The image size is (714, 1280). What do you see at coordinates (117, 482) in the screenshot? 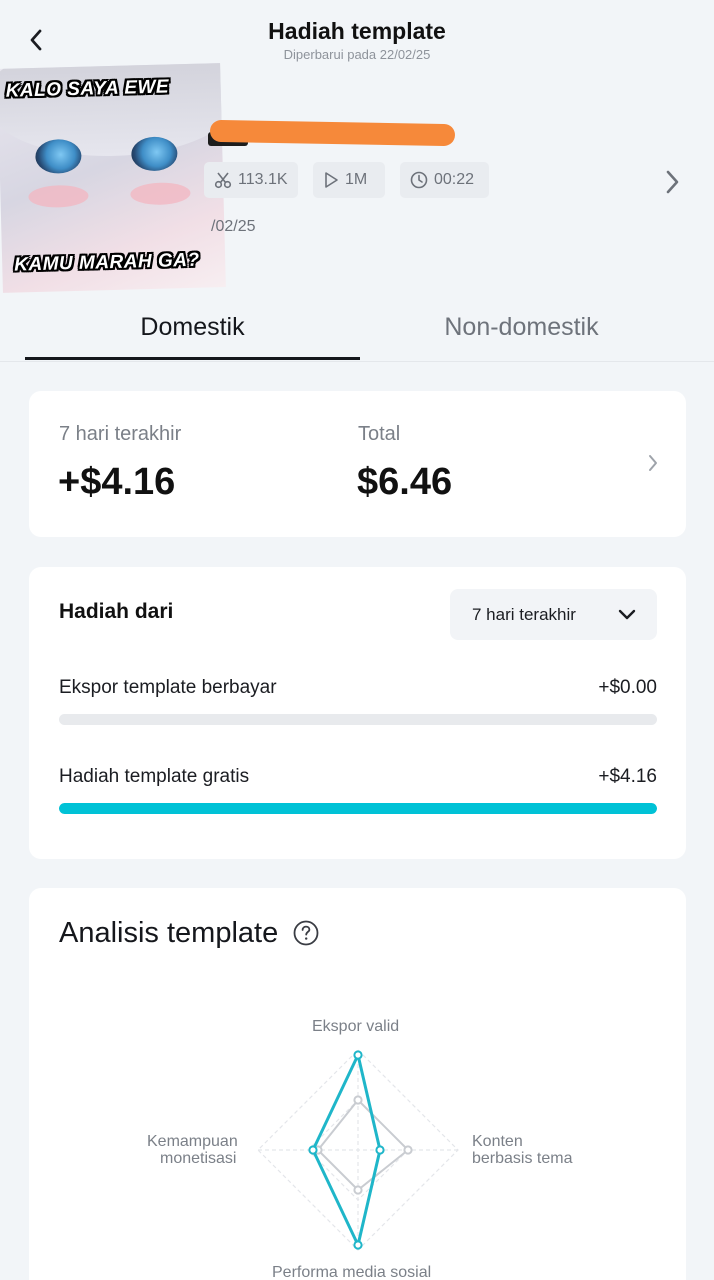
I see `last7-value: +$4.16` at bounding box center [117, 482].